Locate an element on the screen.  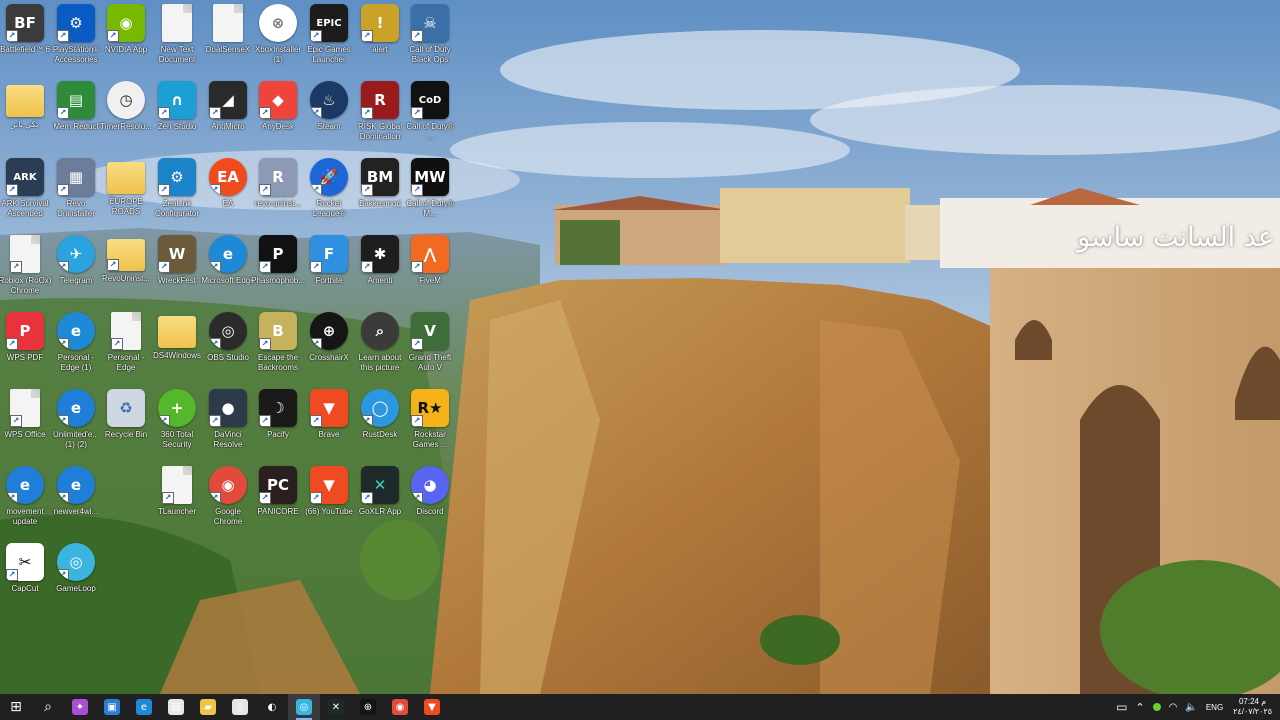
clock: 07:24 م ٢٤/٠٧/٢٠٢٥ is located at coordinates (1252, 707).